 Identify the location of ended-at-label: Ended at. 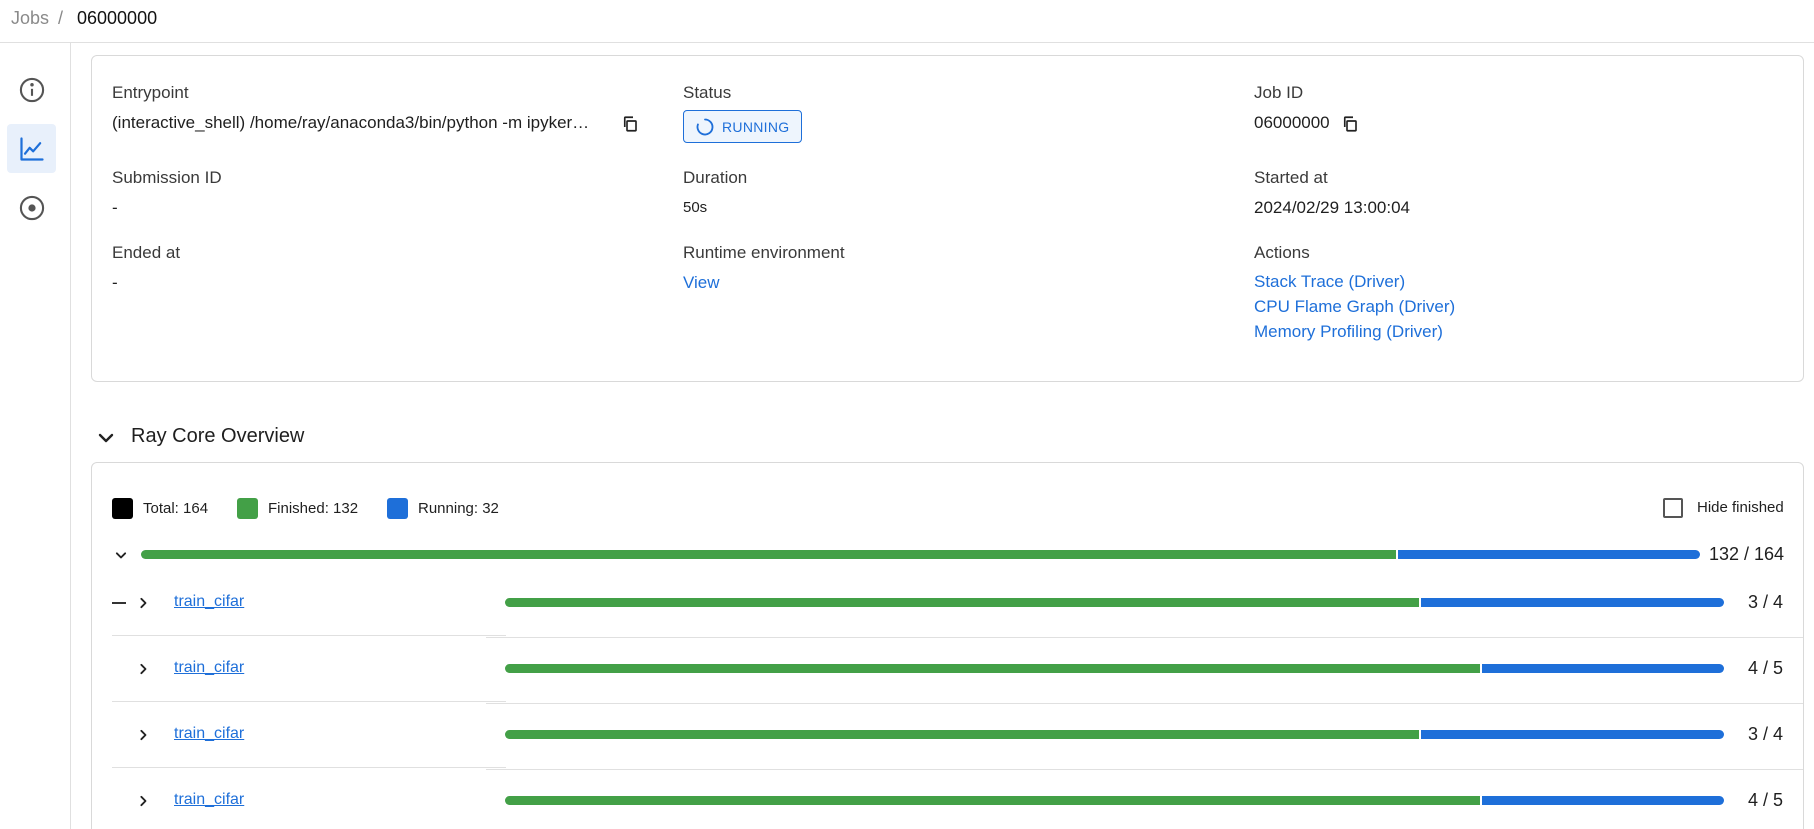
(146, 252).